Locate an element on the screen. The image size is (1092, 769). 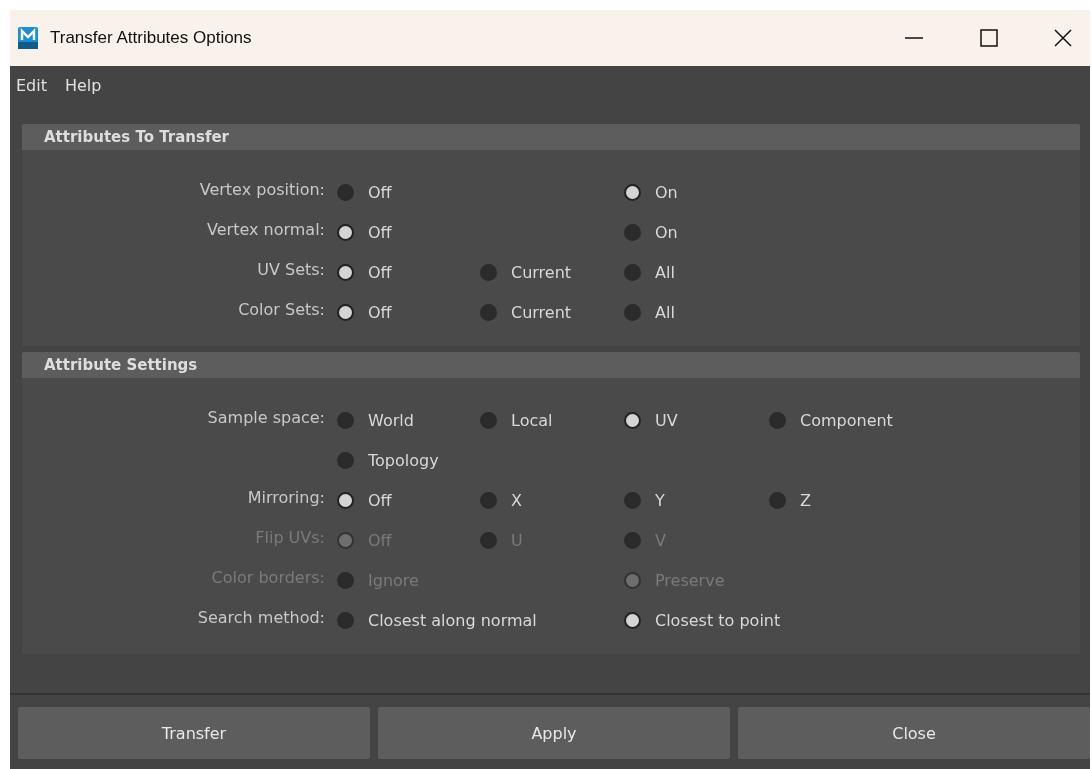
menu-item: Edit is located at coordinates (31, 91).